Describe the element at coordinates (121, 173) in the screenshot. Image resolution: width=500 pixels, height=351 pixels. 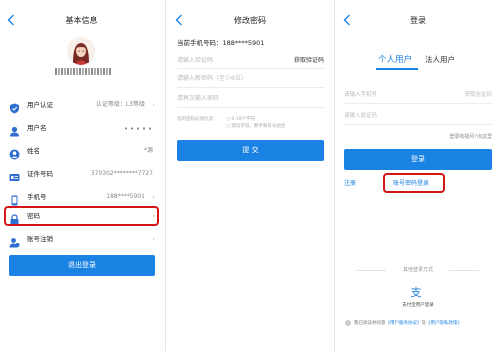
I see `row-value: 370302********7727` at that location.